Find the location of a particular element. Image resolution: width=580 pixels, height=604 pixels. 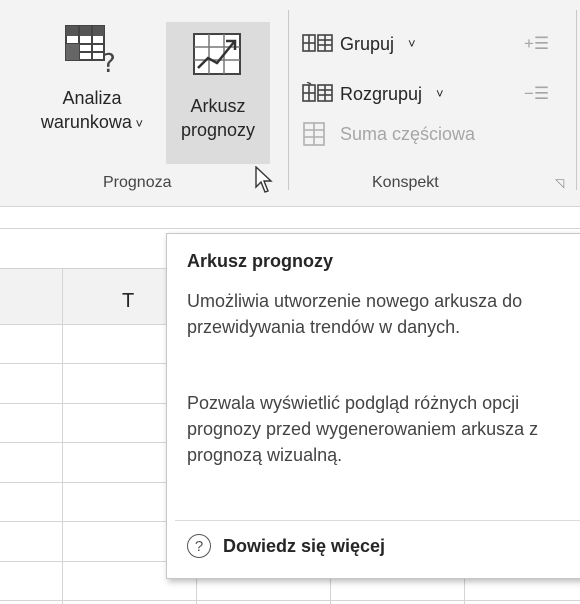

subtotal-button: Suma częściowa is located at coordinates (388, 134).